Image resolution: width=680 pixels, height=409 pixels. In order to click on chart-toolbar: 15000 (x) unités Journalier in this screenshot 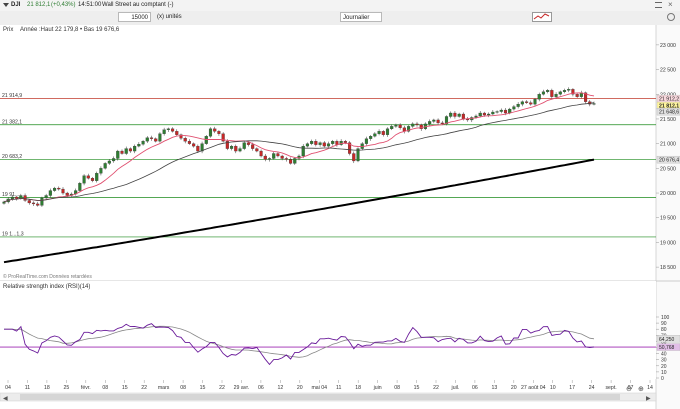, I will do `click(340, 18)`.